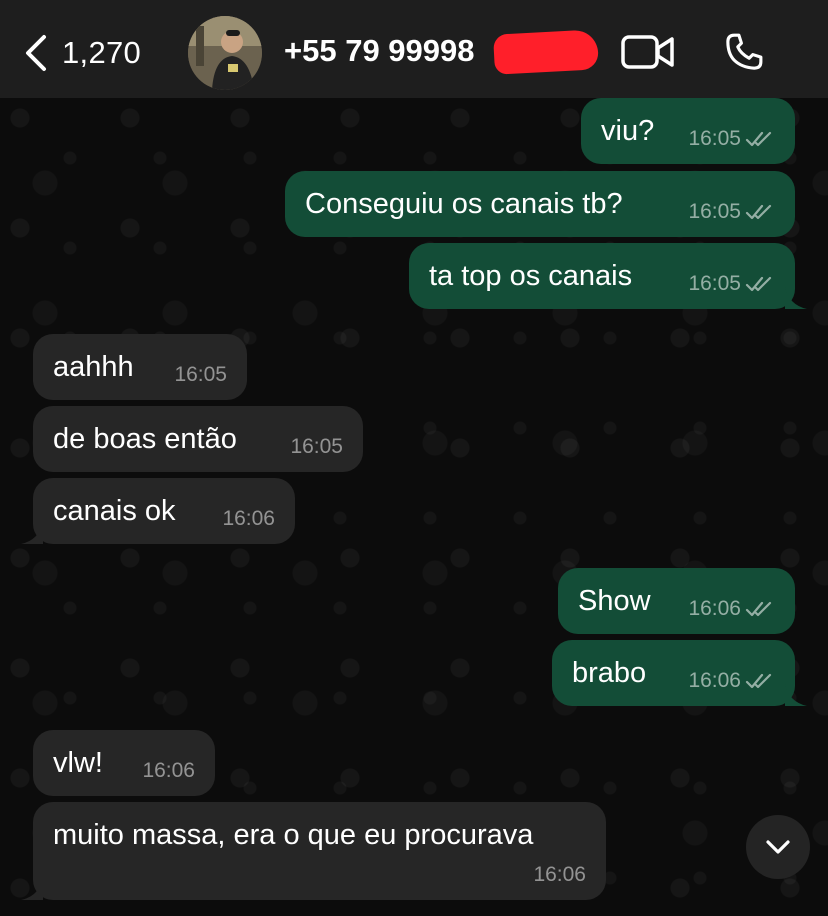  I want to click on avatar-image, so click(225, 53).